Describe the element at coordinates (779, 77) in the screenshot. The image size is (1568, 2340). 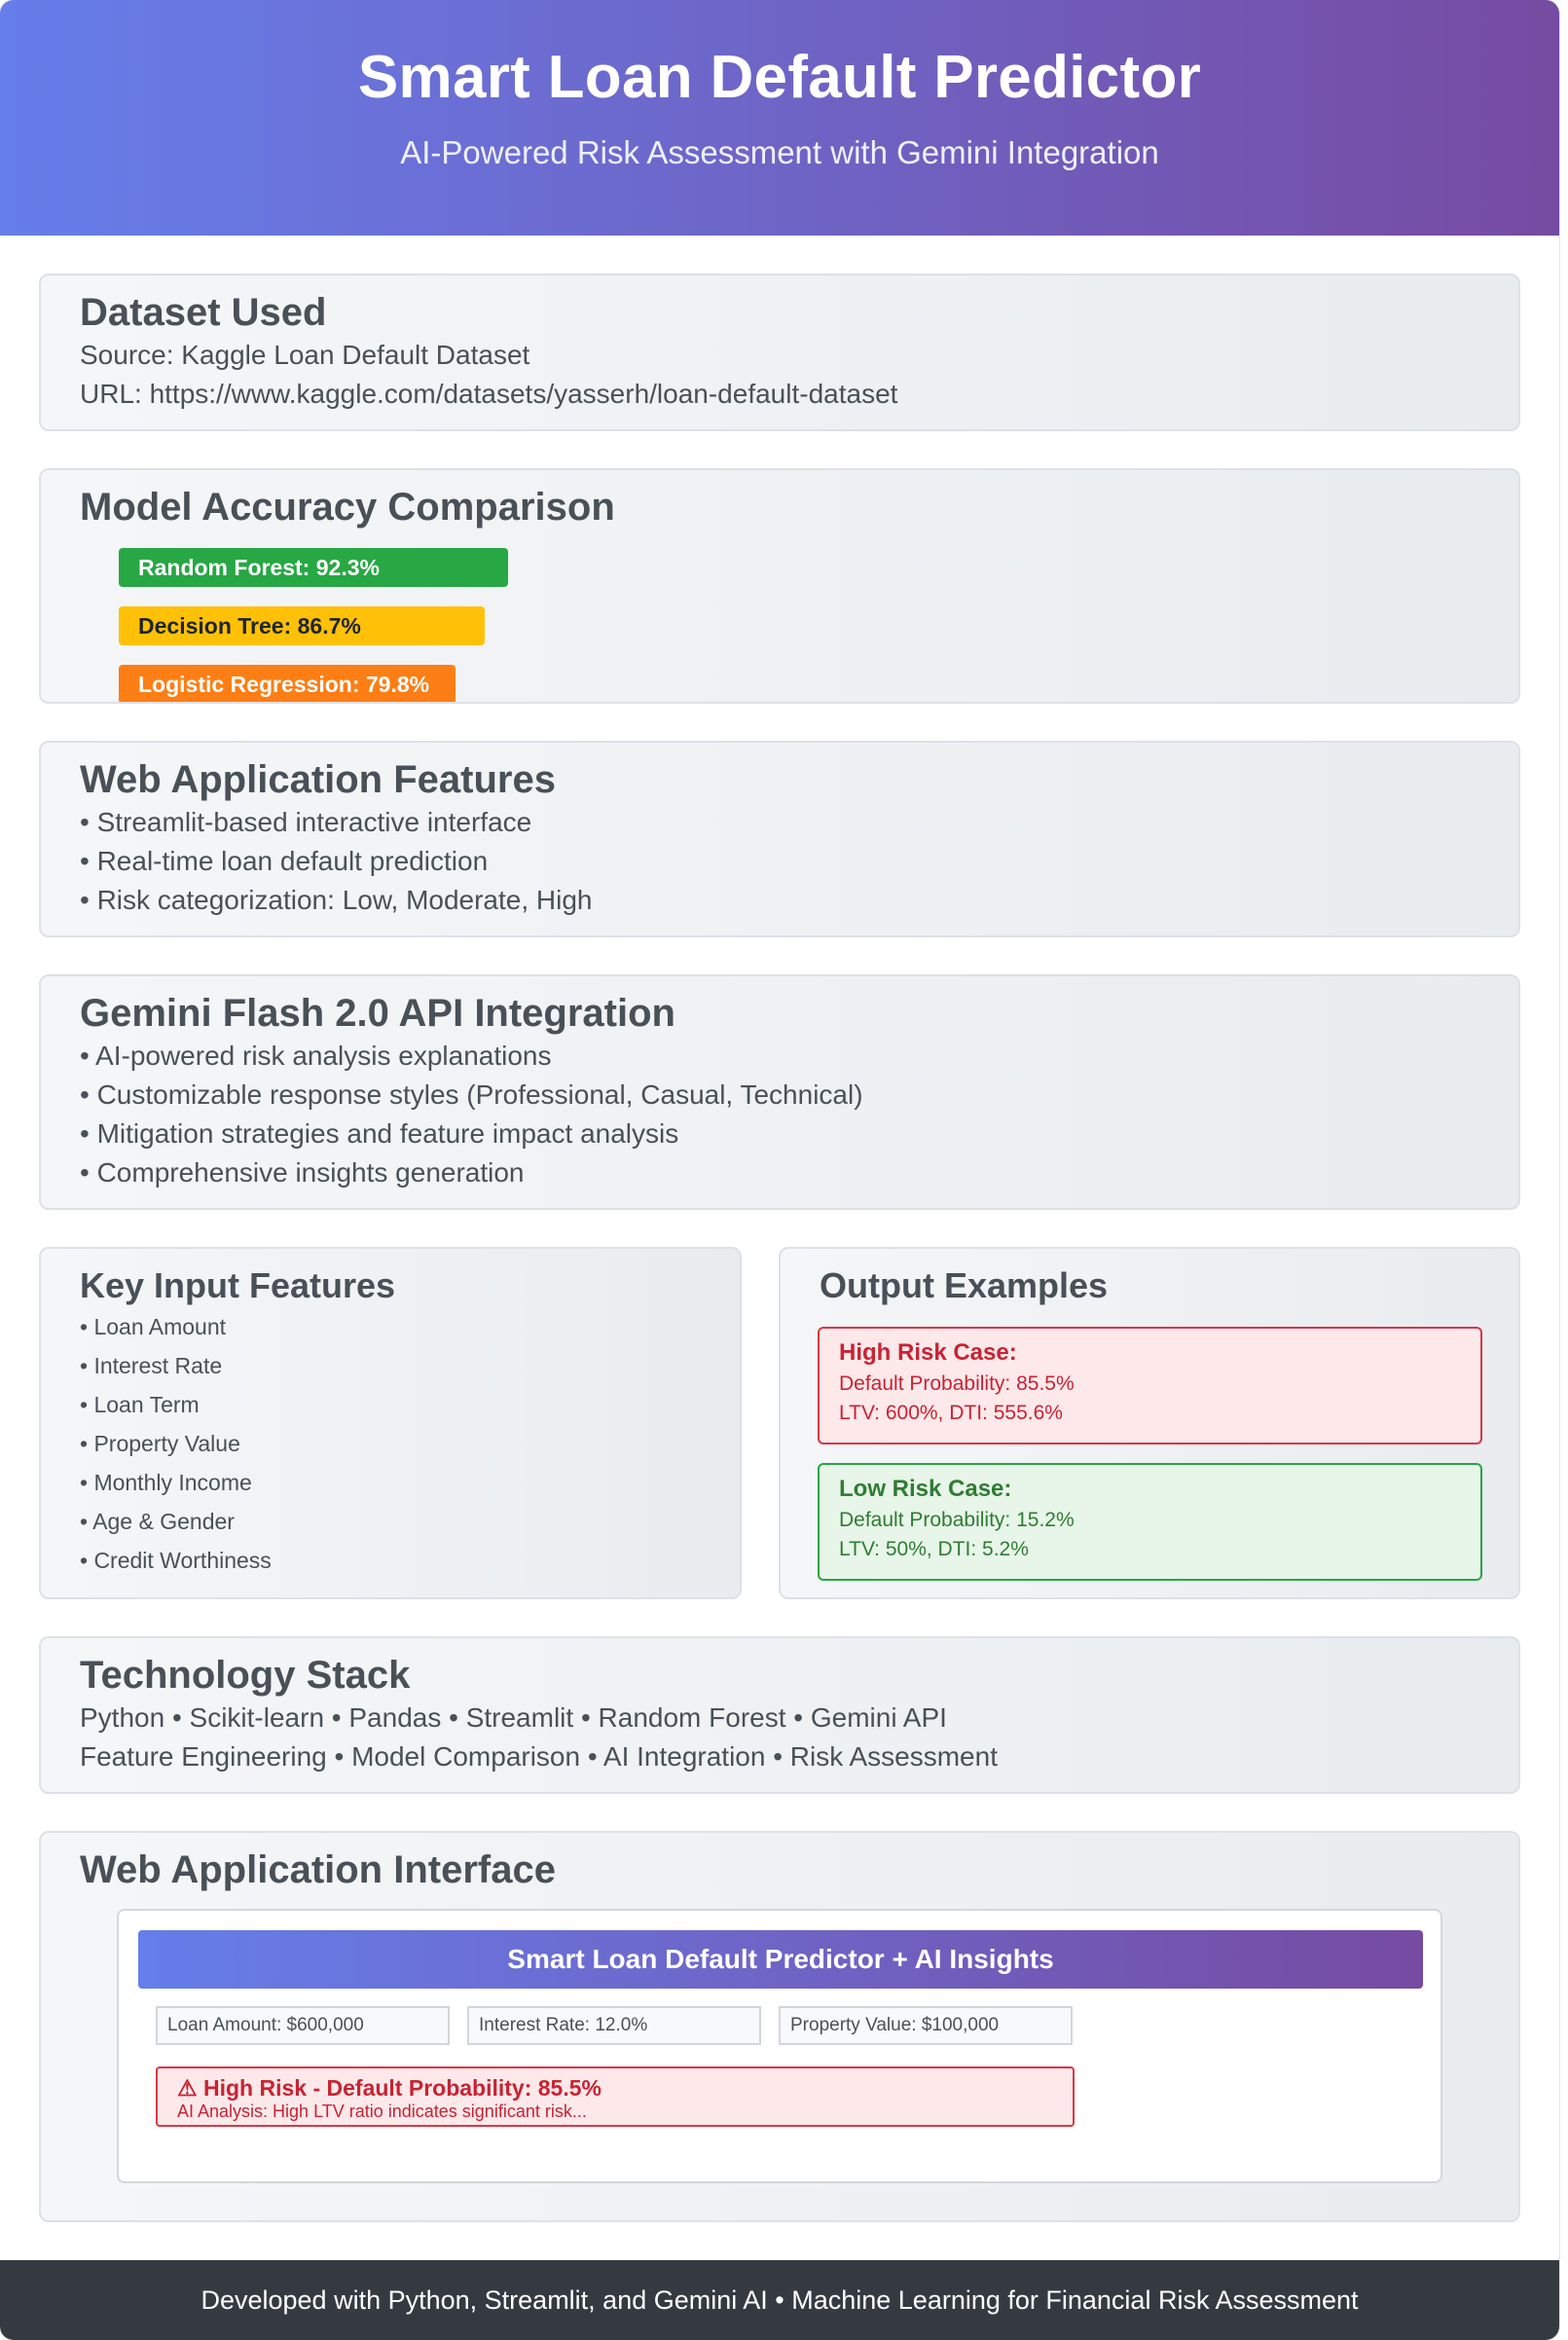
I see `page-title: Smart Loan Default Predictor` at that location.